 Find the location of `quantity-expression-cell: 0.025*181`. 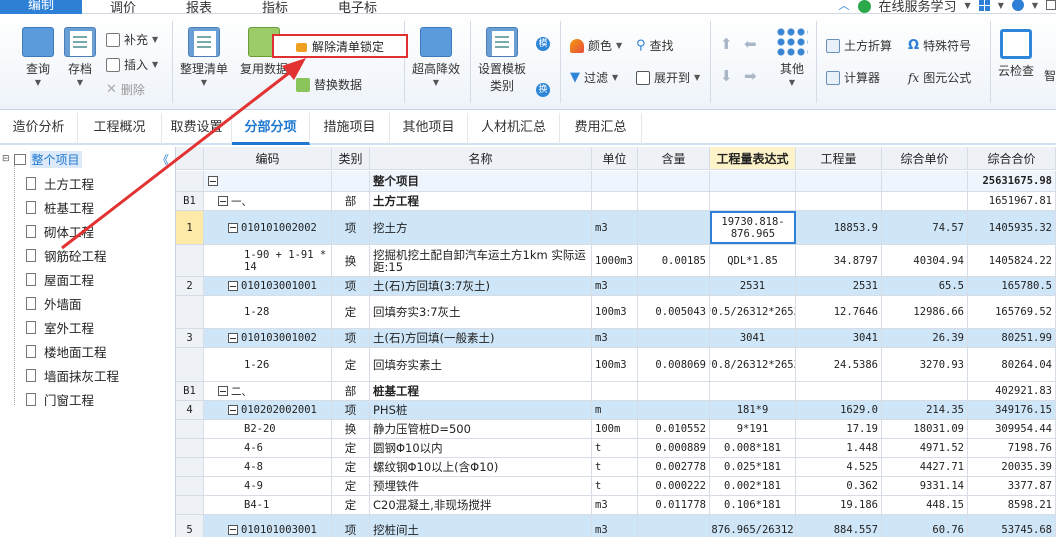

quantity-expression-cell: 0.025*181 is located at coordinates (753, 467).